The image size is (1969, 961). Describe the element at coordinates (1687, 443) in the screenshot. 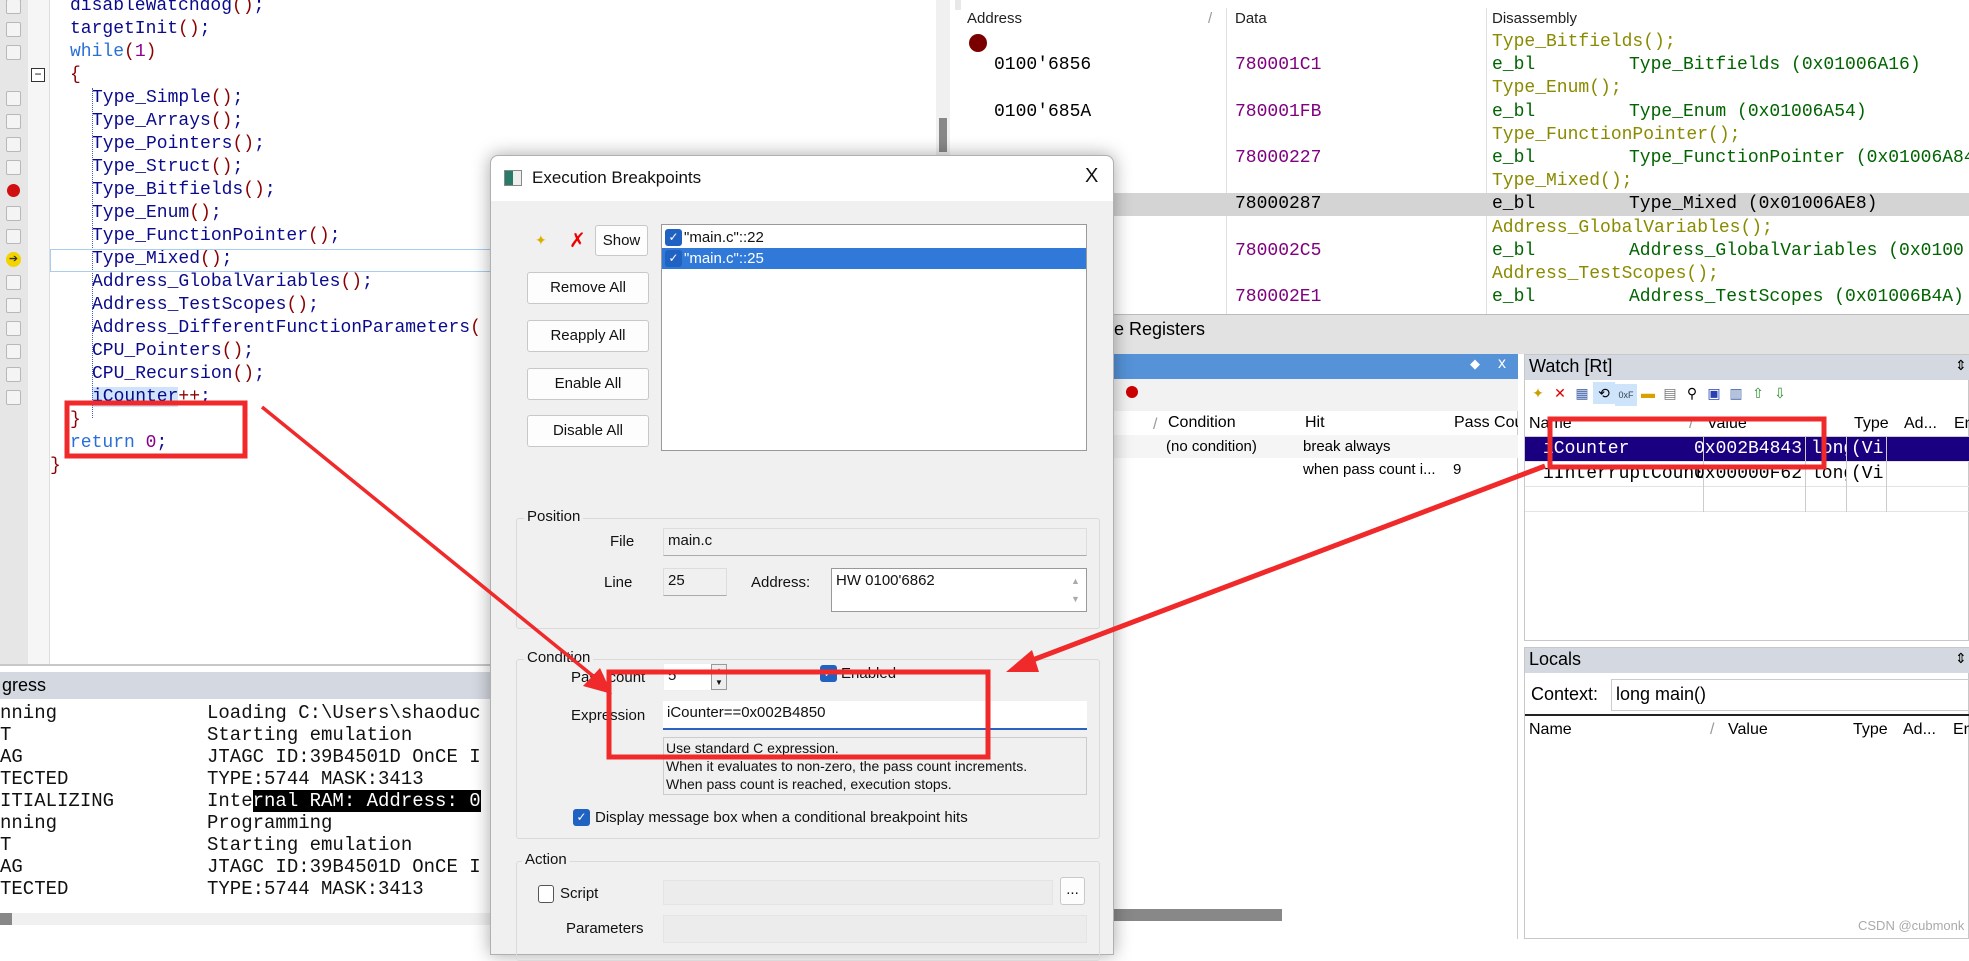

I see `highlight-box-watch` at that location.